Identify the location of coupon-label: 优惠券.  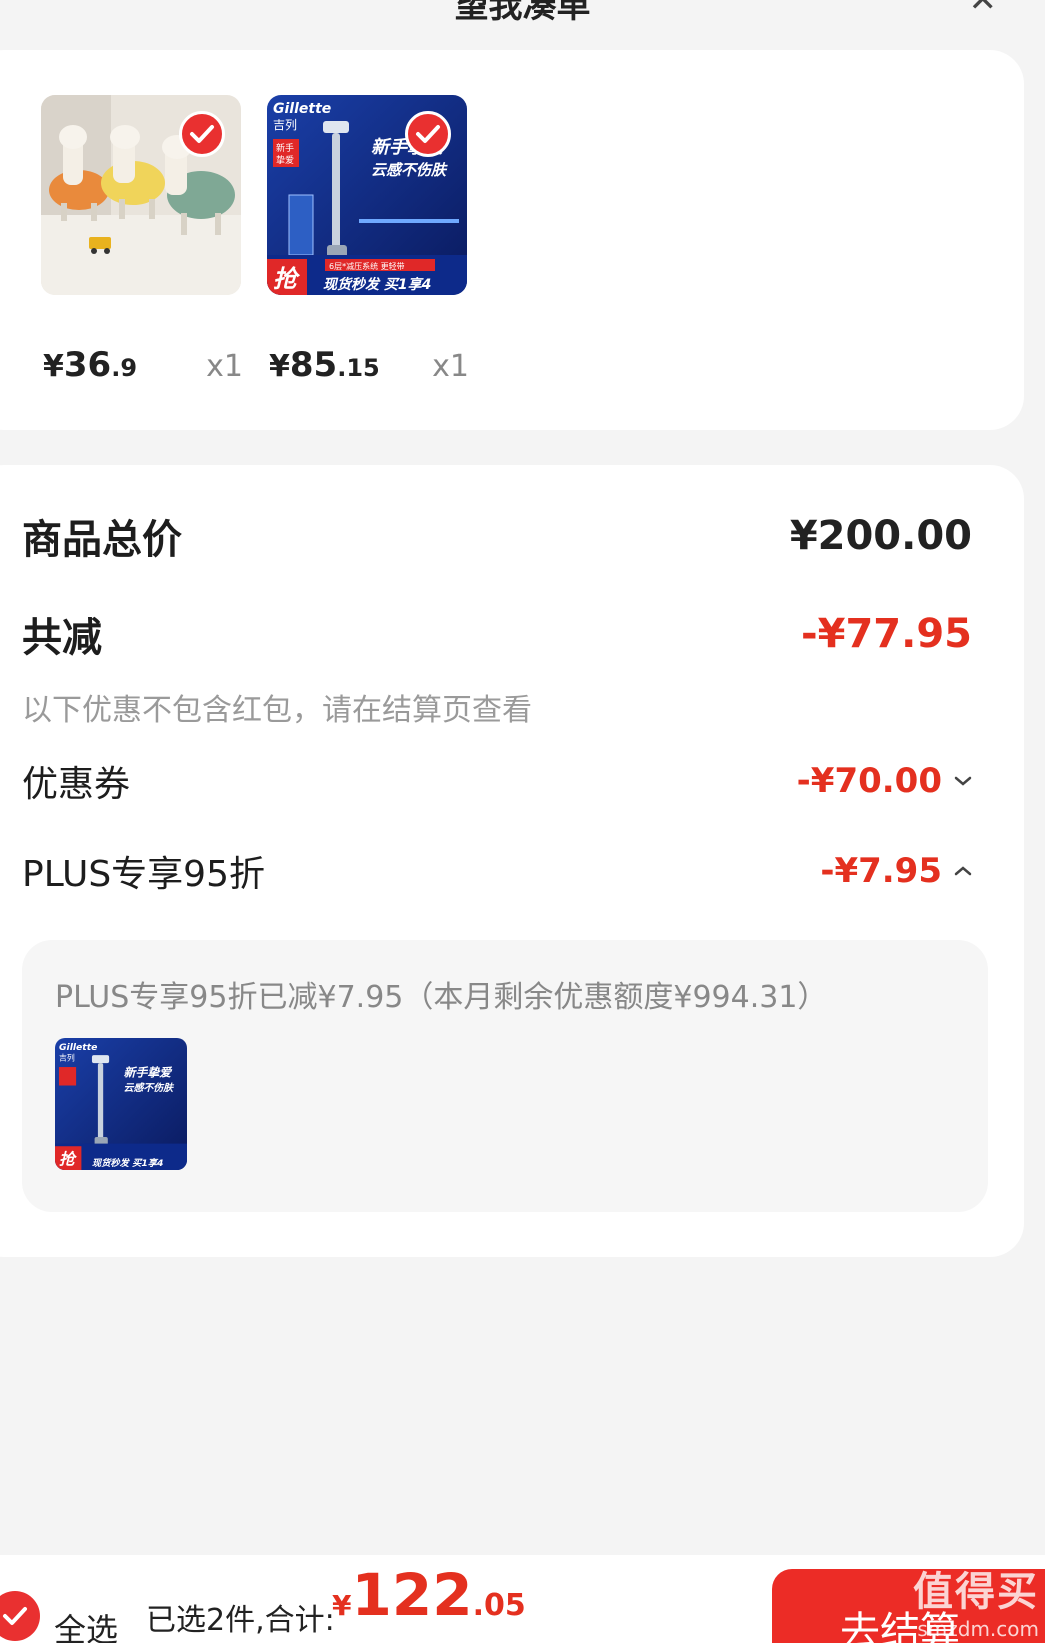
(76, 784).